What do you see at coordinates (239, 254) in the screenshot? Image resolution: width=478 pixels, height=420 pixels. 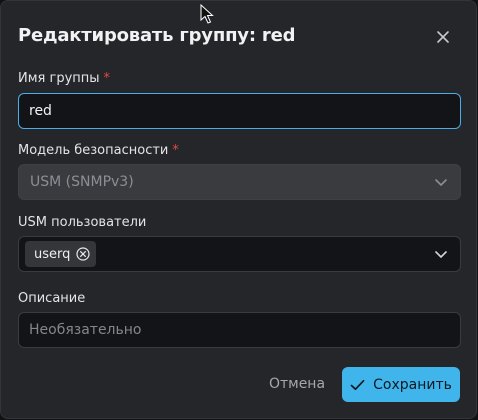 I see `usm-users-select: userq` at bounding box center [239, 254].